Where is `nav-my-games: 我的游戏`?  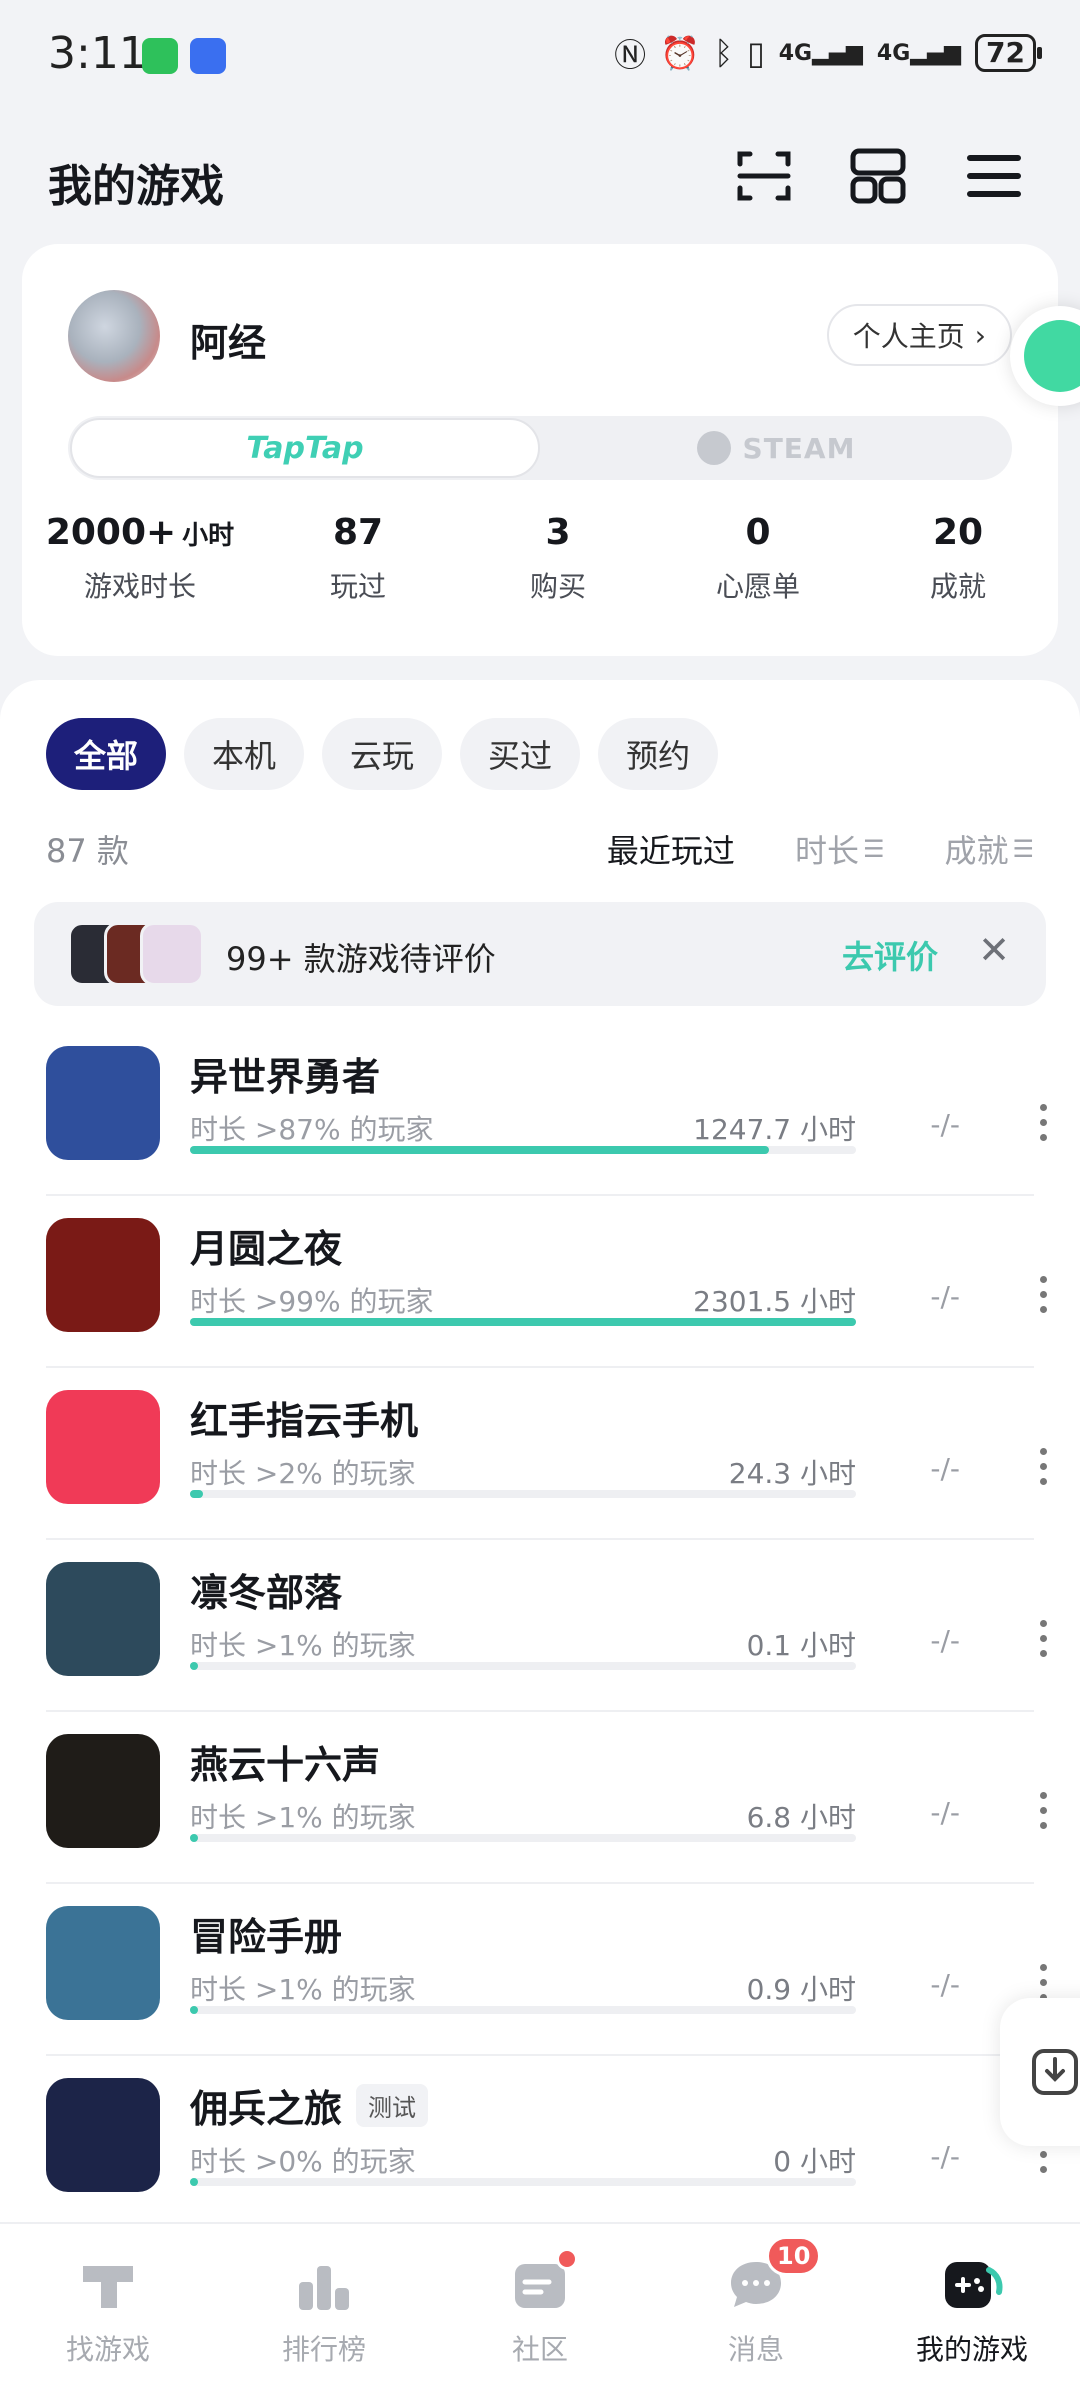 nav-my-games: 我的游戏 is located at coordinates (972, 2303).